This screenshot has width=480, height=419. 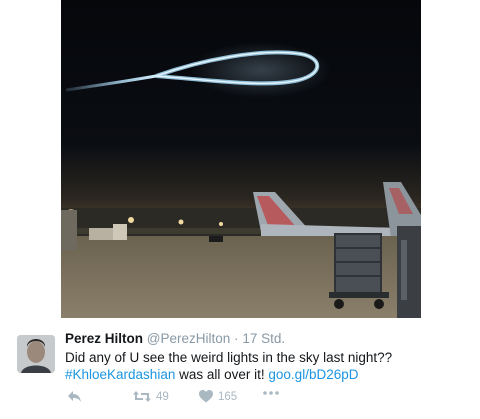 What do you see at coordinates (228, 396) in the screenshot?
I see `like-count: 165` at bounding box center [228, 396].